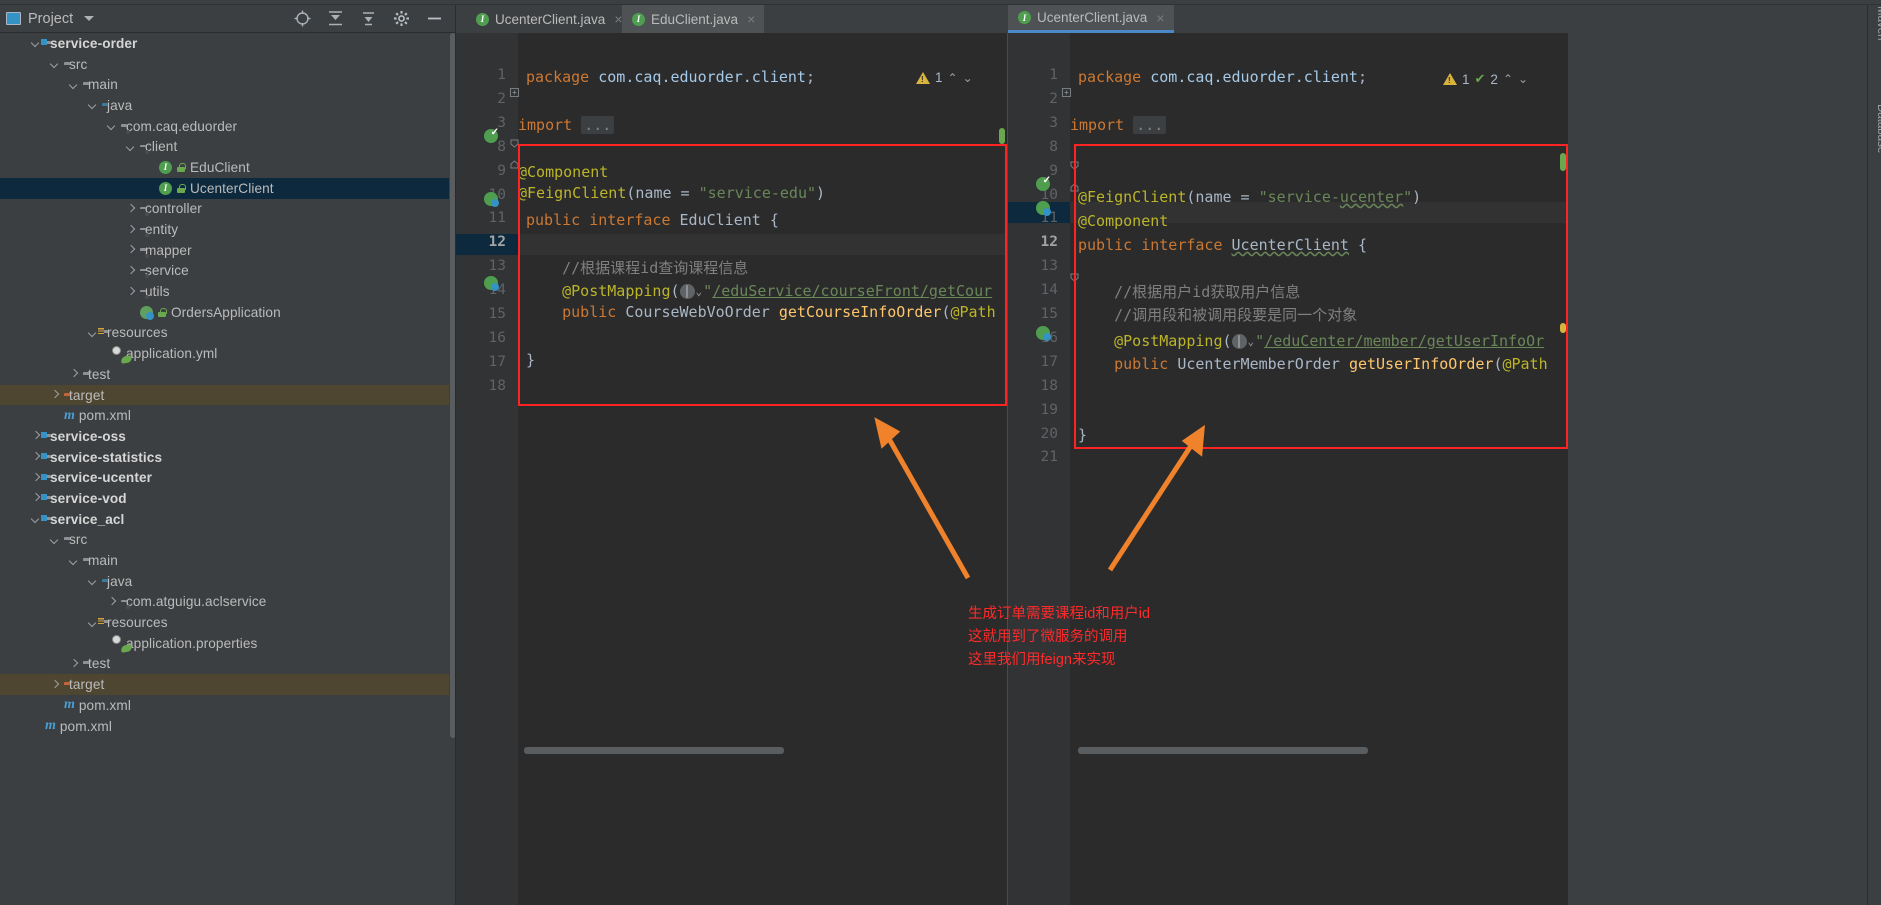 This screenshot has width=1881, height=905. I want to click on tab-ucenterclient-left: I UcenterClient.java ×, so click(549, 19).